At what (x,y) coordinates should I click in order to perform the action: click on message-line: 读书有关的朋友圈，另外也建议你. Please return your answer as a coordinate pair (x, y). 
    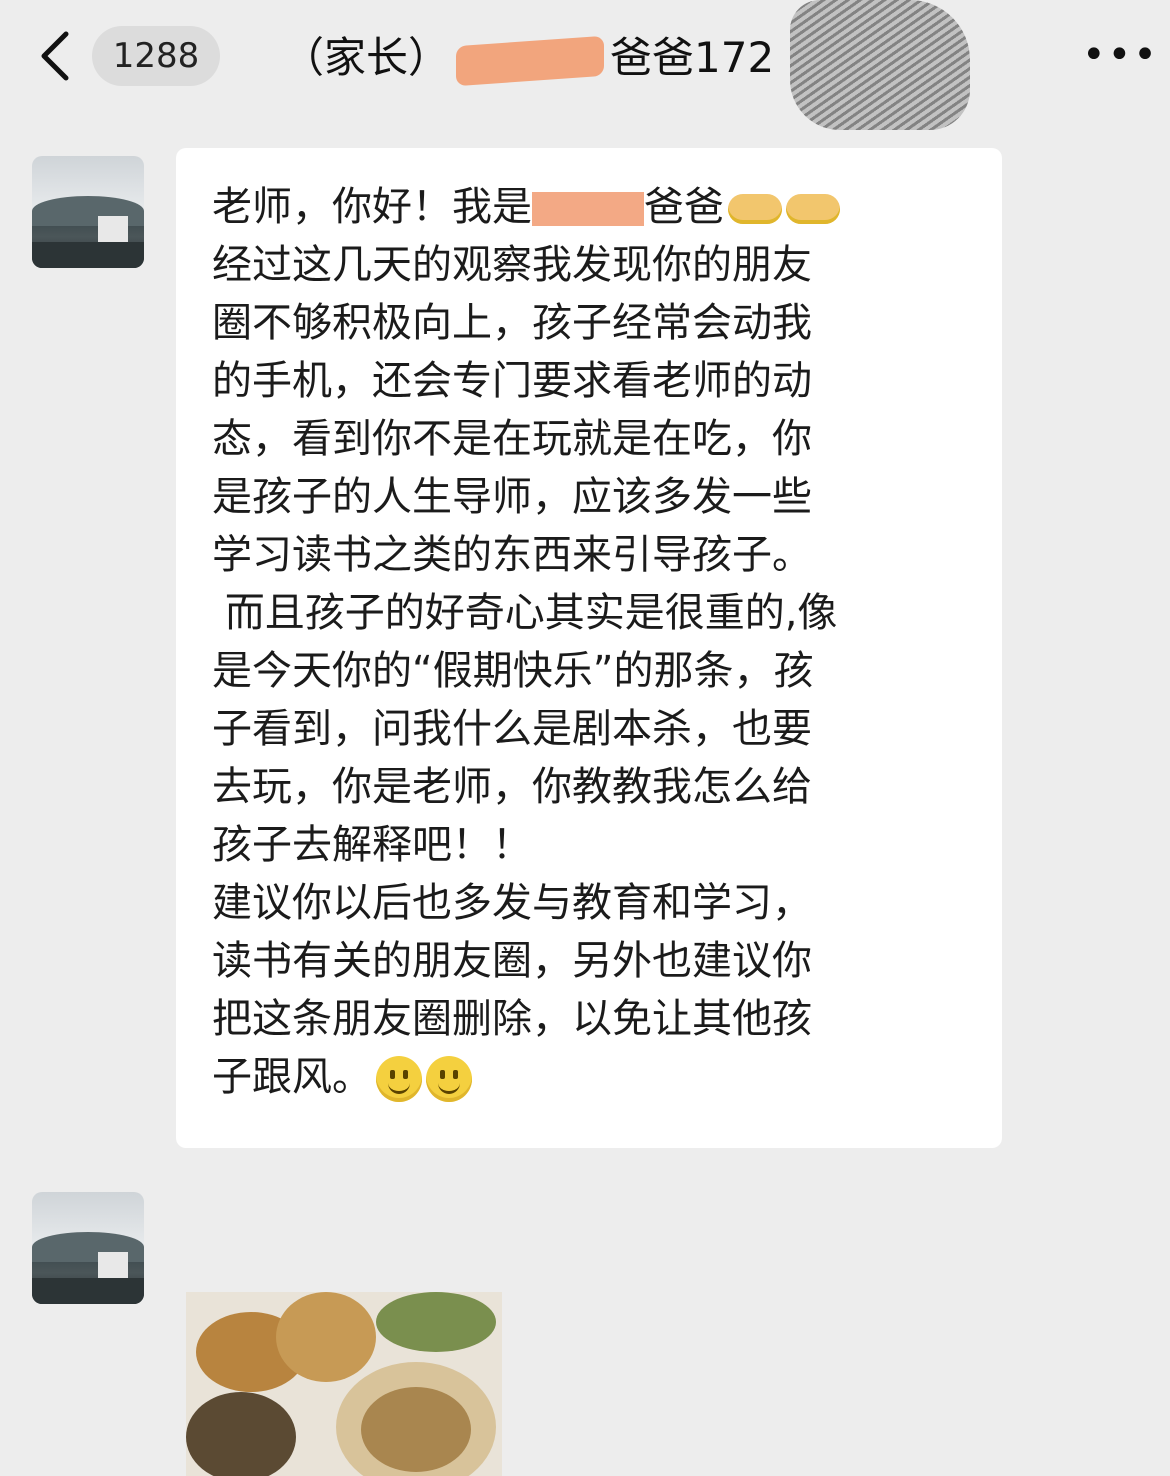
    Looking at the image, I should click on (512, 961).